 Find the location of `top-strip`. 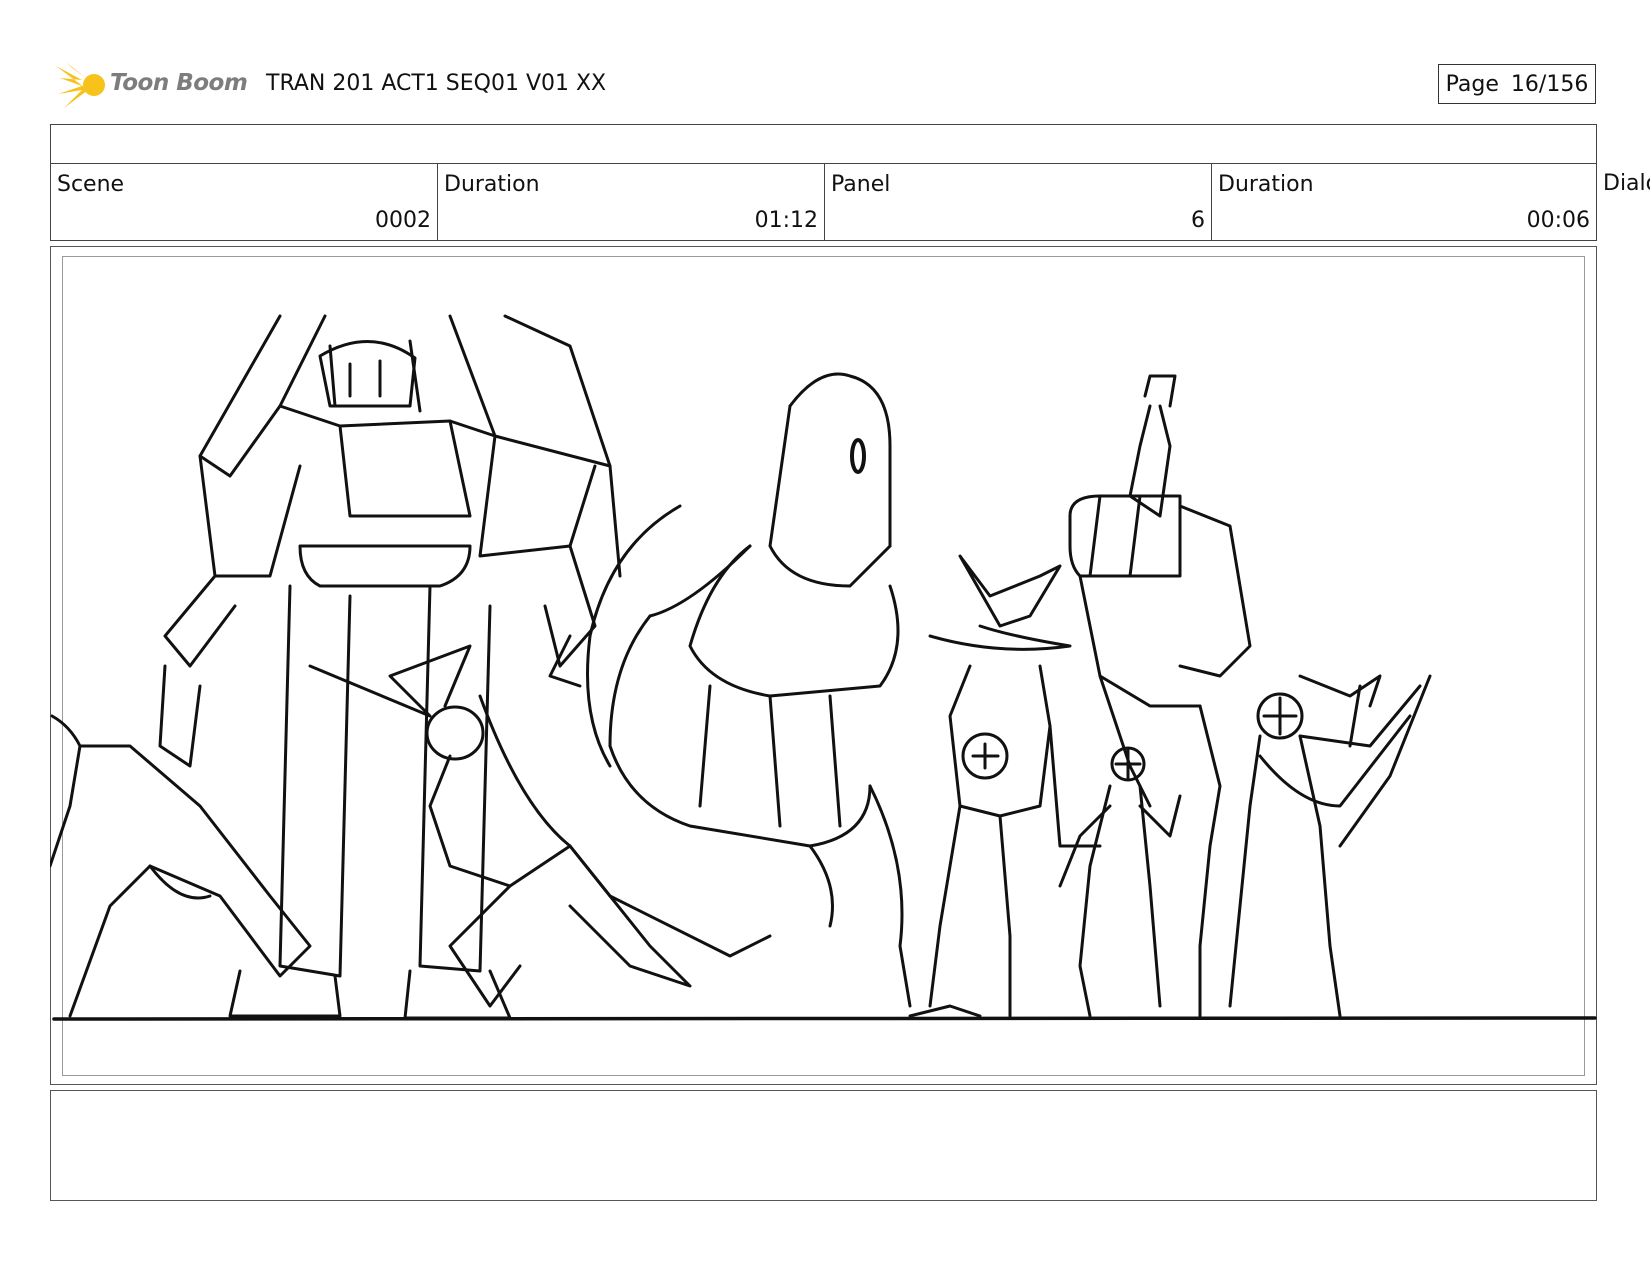

top-strip is located at coordinates (823, 144).